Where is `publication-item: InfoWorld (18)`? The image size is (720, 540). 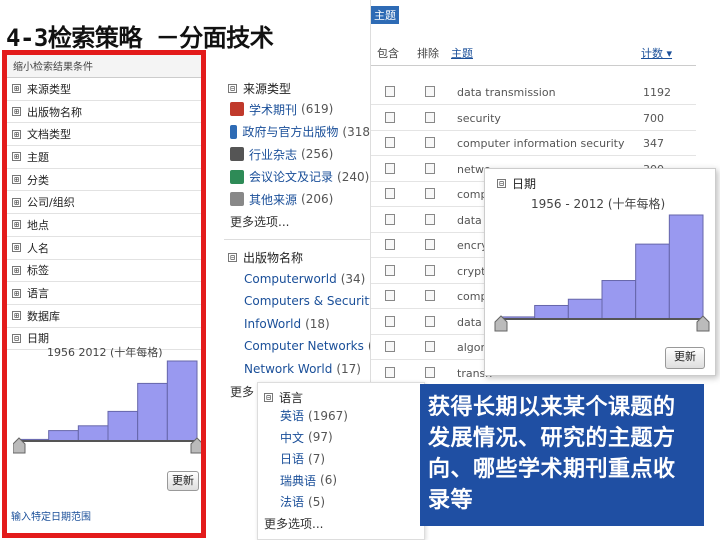 publication-item: InfoWorld (18) is located at coordinates (297, 324).